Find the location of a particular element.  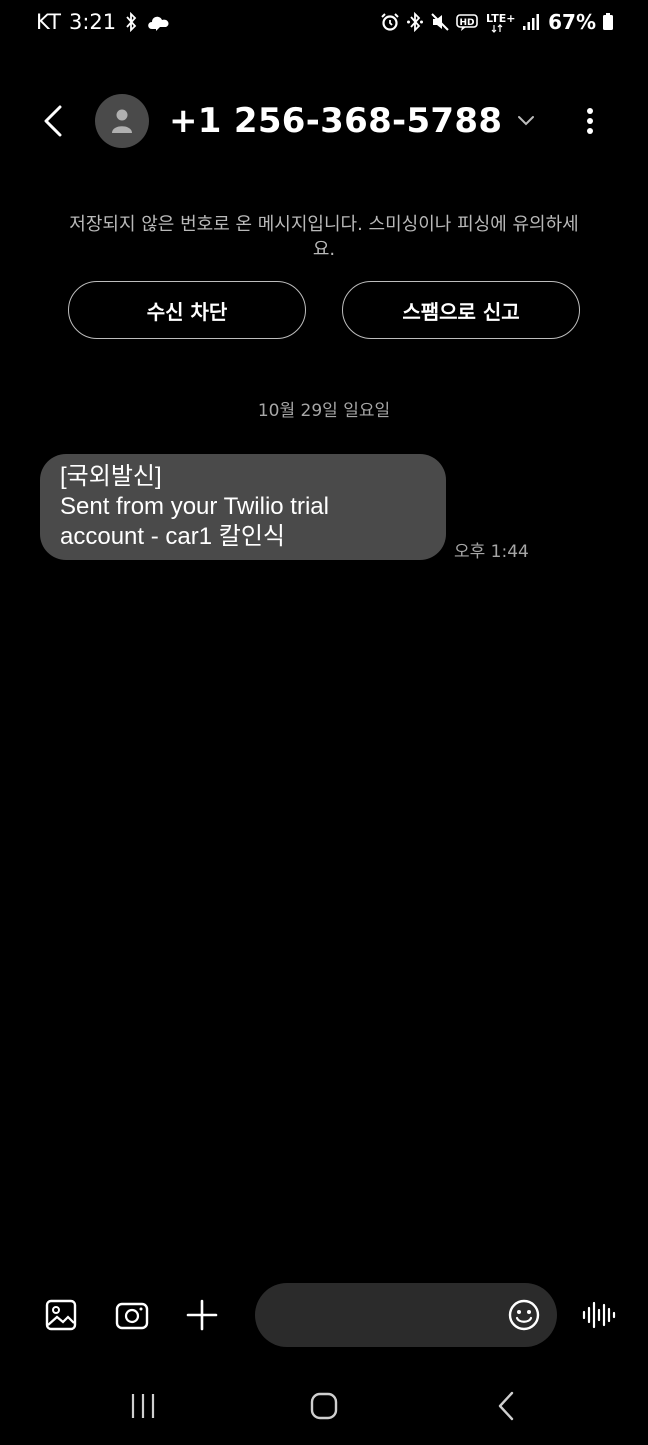

emoji-button is located at coordinates (524, 1315).